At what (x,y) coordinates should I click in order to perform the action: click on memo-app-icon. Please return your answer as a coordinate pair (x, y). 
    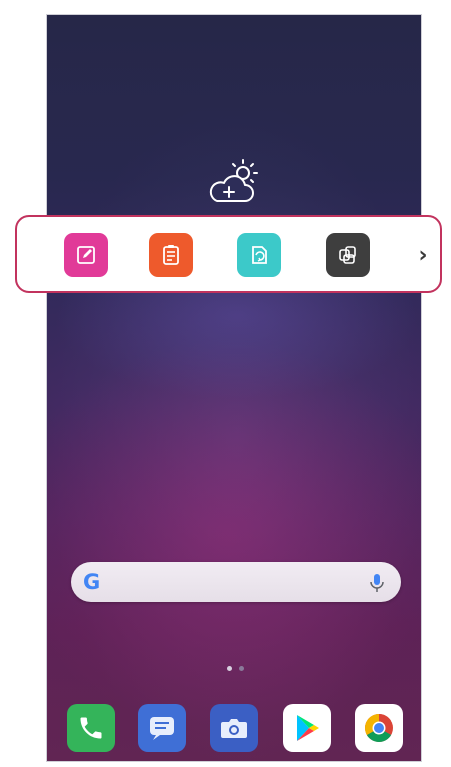
    Looking at the image, I should click on (86, 255).